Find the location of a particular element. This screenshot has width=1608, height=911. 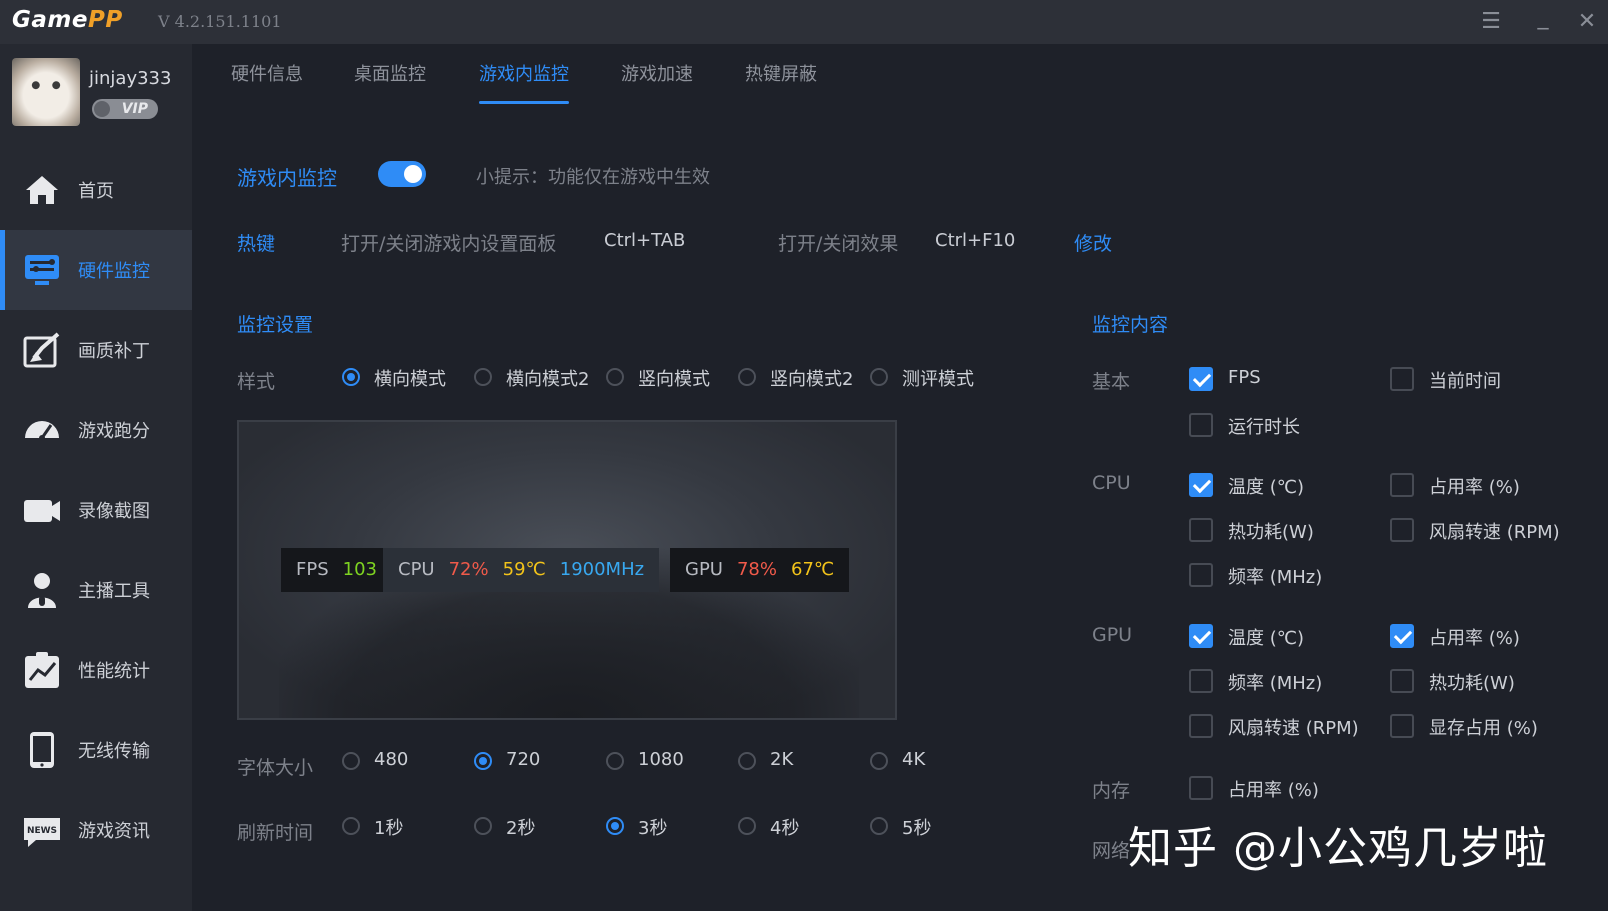

watermark: 知乎 @小公鸡几岁啦 is located at coordinates (1338, 848).